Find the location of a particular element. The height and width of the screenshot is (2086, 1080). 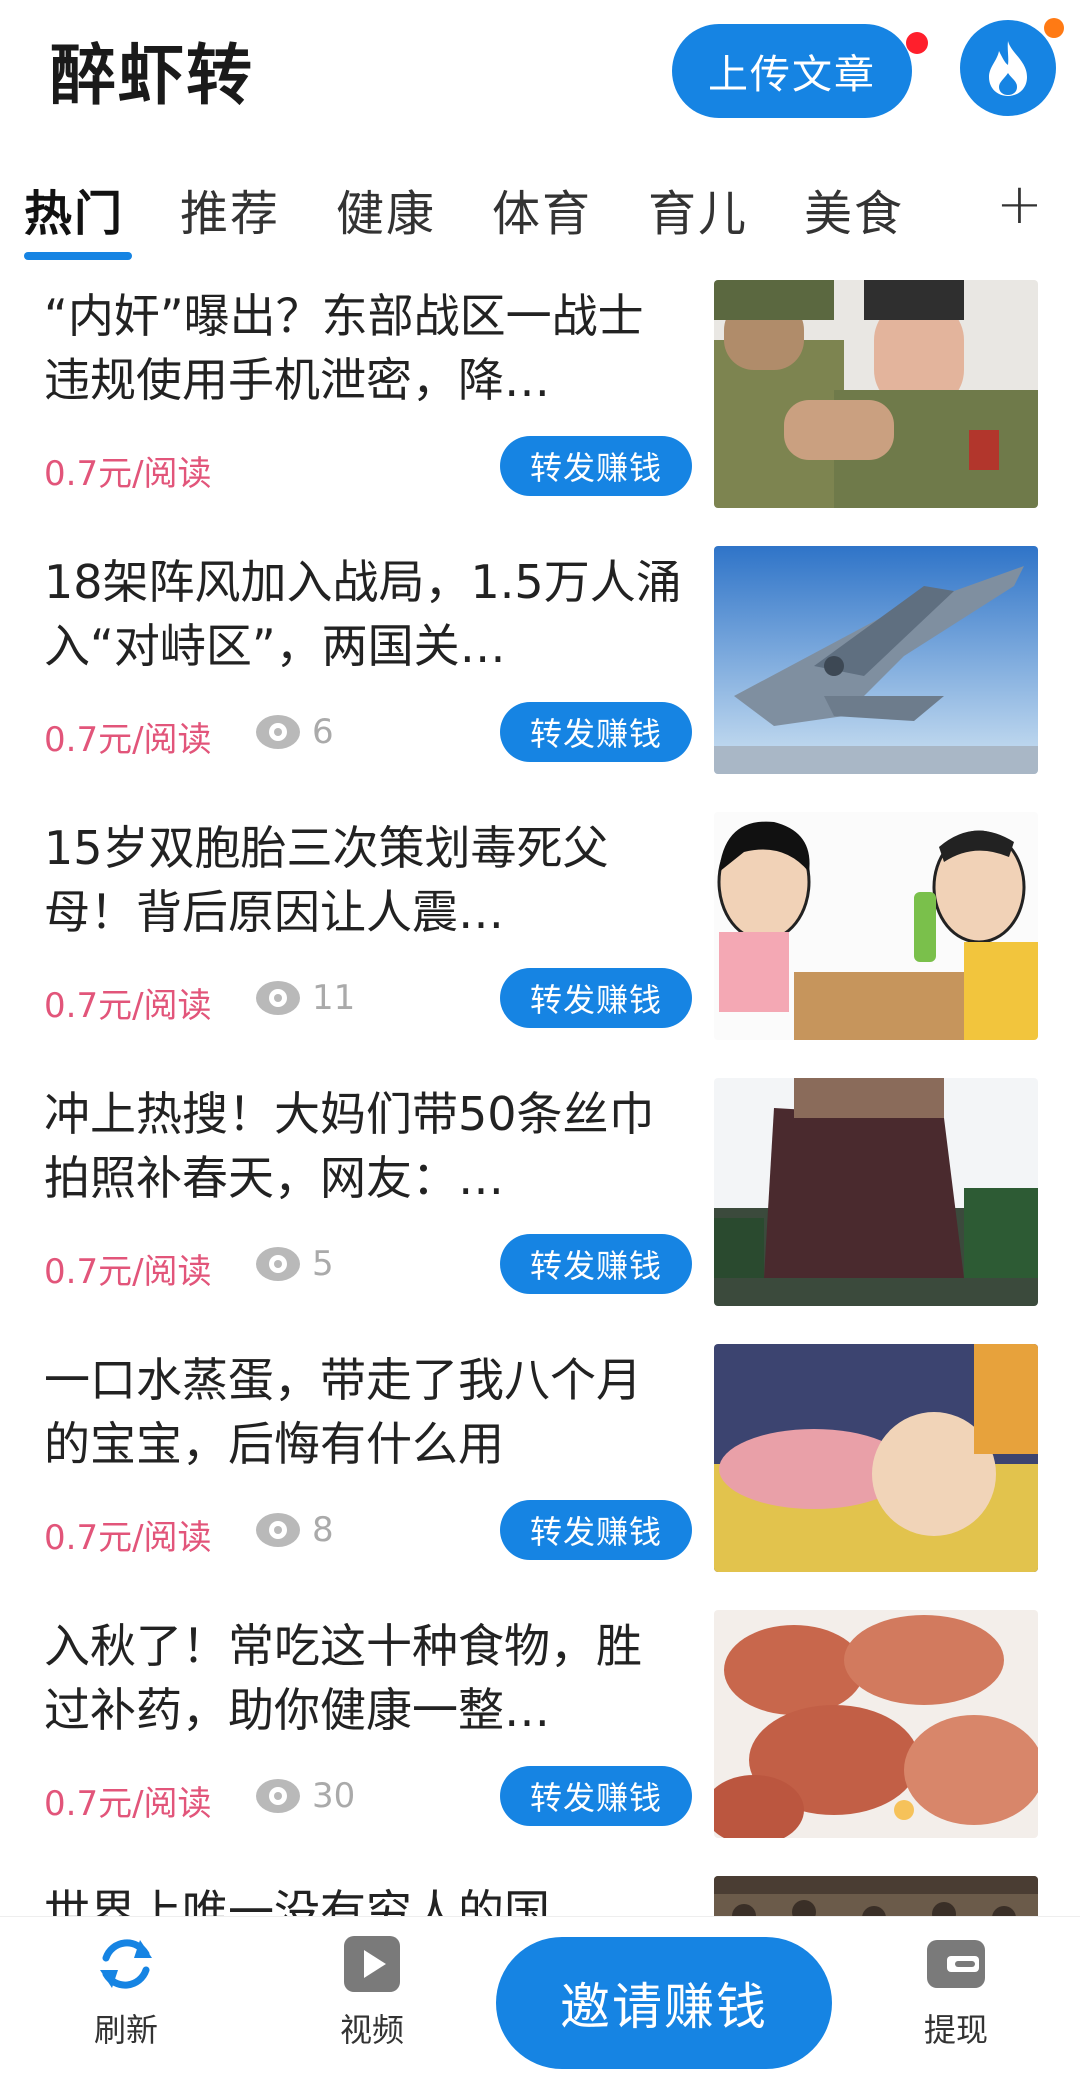

header: 醉虾转 上传文章 is located at coordinates (540, 75).